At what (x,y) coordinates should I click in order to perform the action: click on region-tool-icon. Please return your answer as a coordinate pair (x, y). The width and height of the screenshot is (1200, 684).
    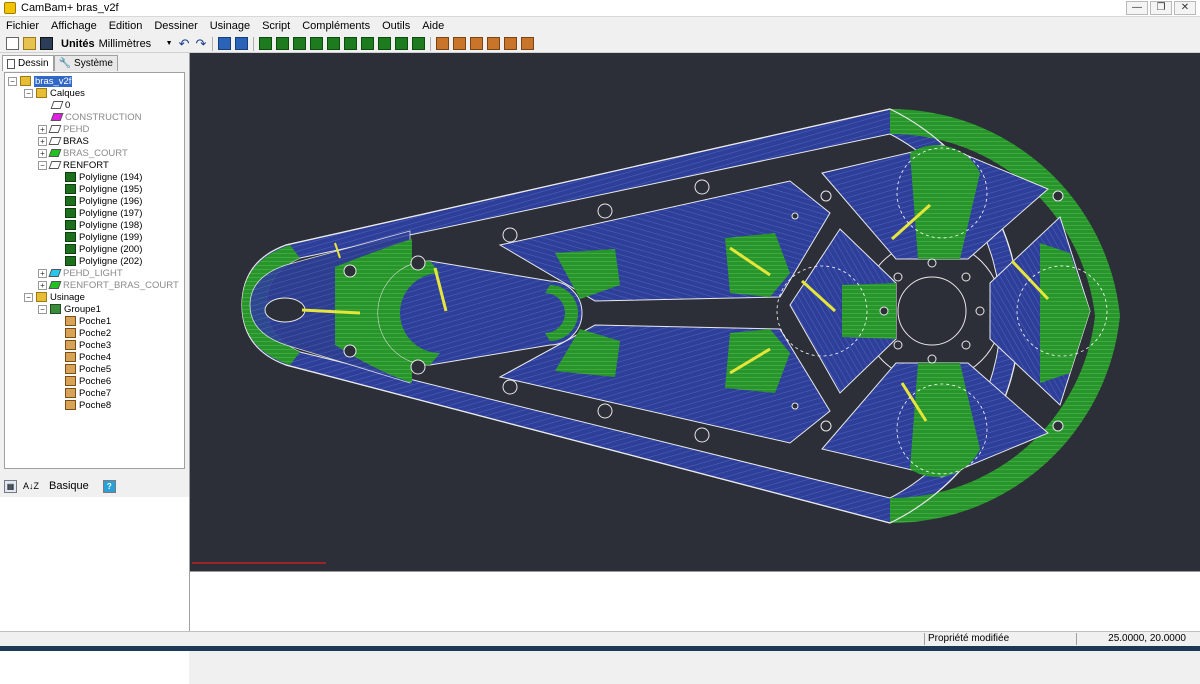
    Looking at the image, I should click on (385, 43).